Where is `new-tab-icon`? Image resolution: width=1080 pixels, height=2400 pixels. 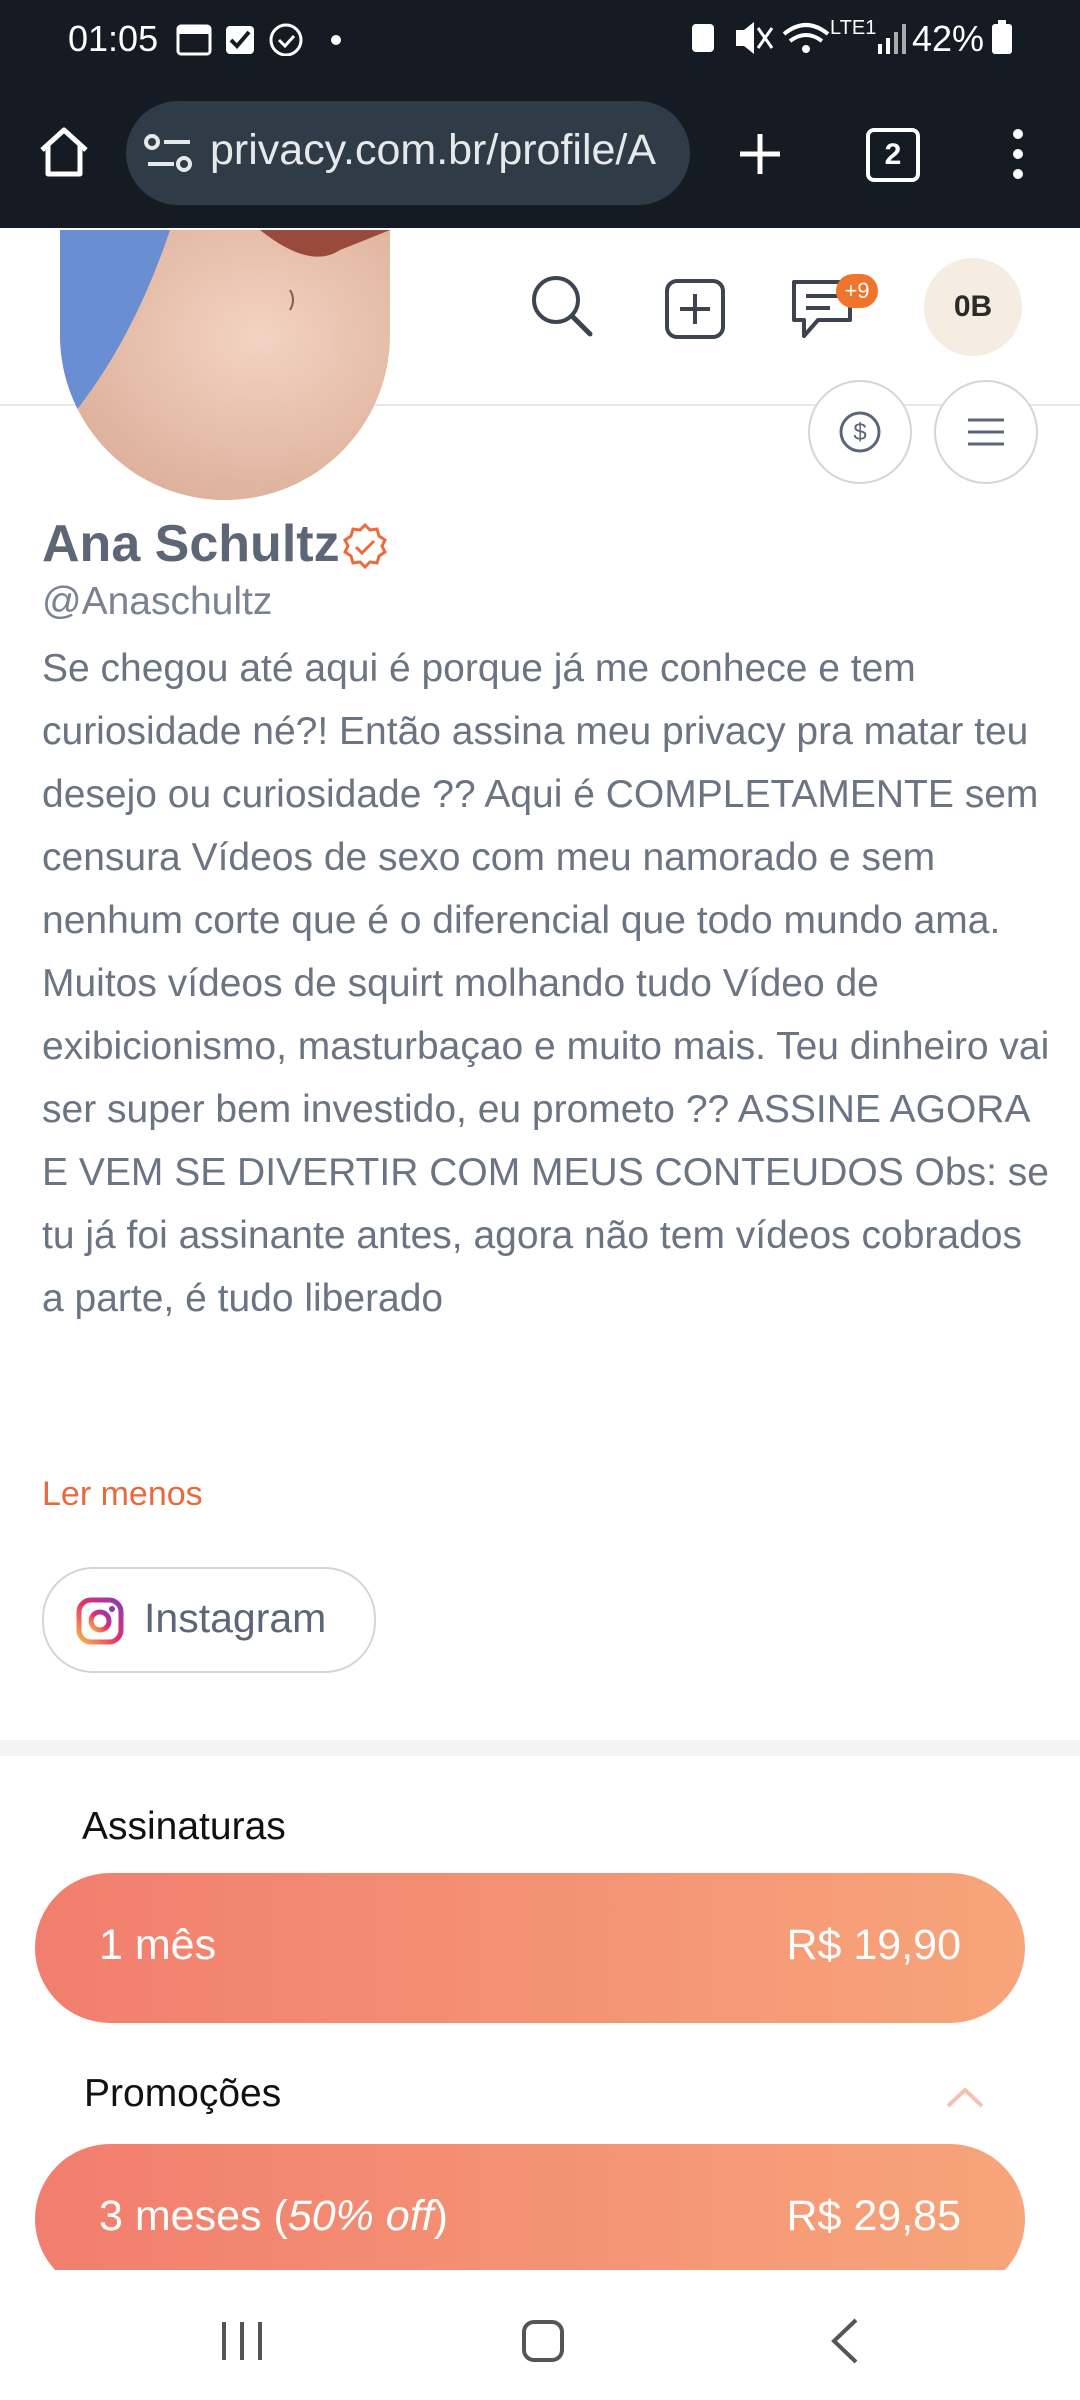
new-tab-icon is located at coordinates (760, 154).